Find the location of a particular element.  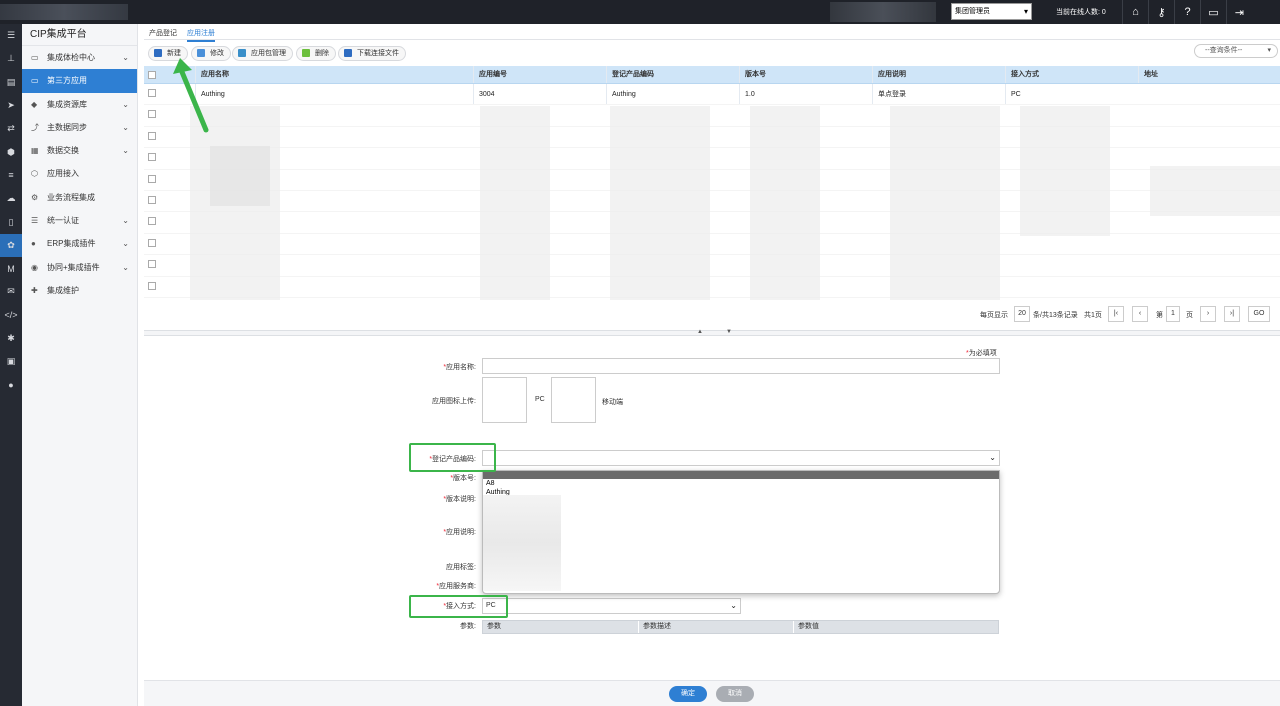

per-page-select: 20 is located at coordinates (1022, 314).